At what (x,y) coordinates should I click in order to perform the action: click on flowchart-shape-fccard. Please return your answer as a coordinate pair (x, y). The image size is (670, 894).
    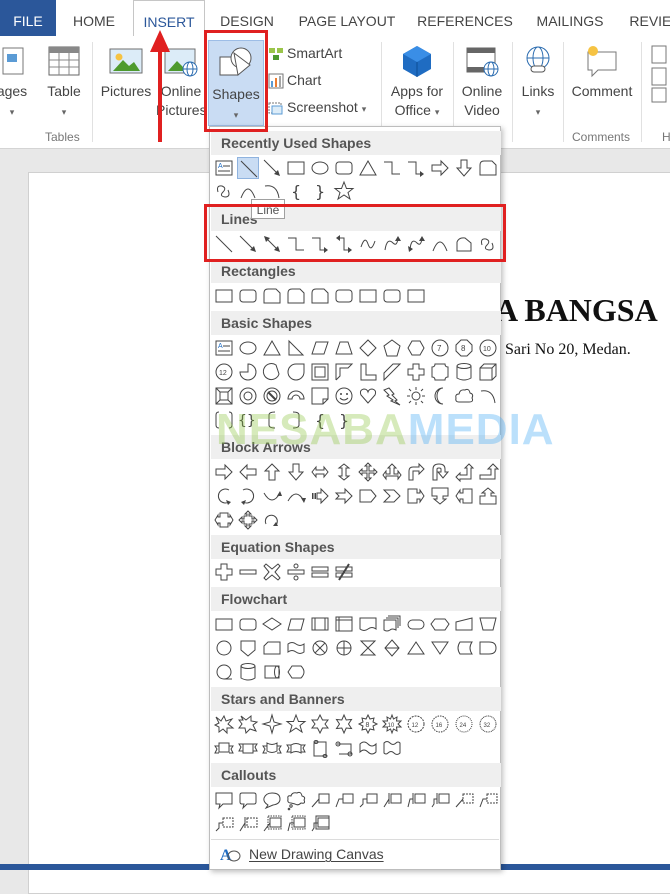
    Looking at the image, I should click on (272, 648).